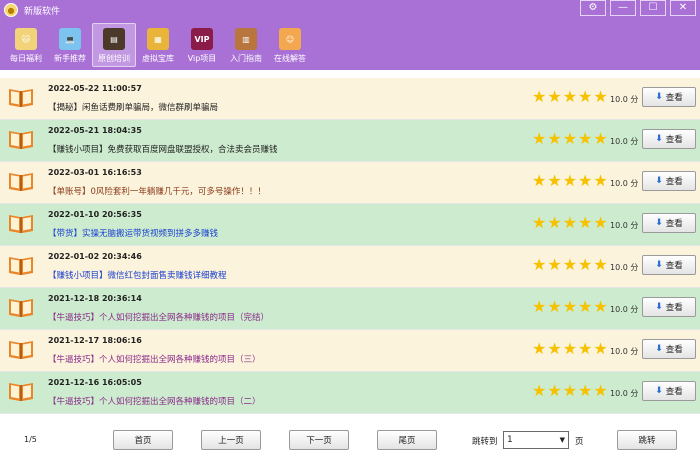  Describe the element at coordinates (246, 39) in the screenshot. I see `guide-book-icon: ▥` at that location.